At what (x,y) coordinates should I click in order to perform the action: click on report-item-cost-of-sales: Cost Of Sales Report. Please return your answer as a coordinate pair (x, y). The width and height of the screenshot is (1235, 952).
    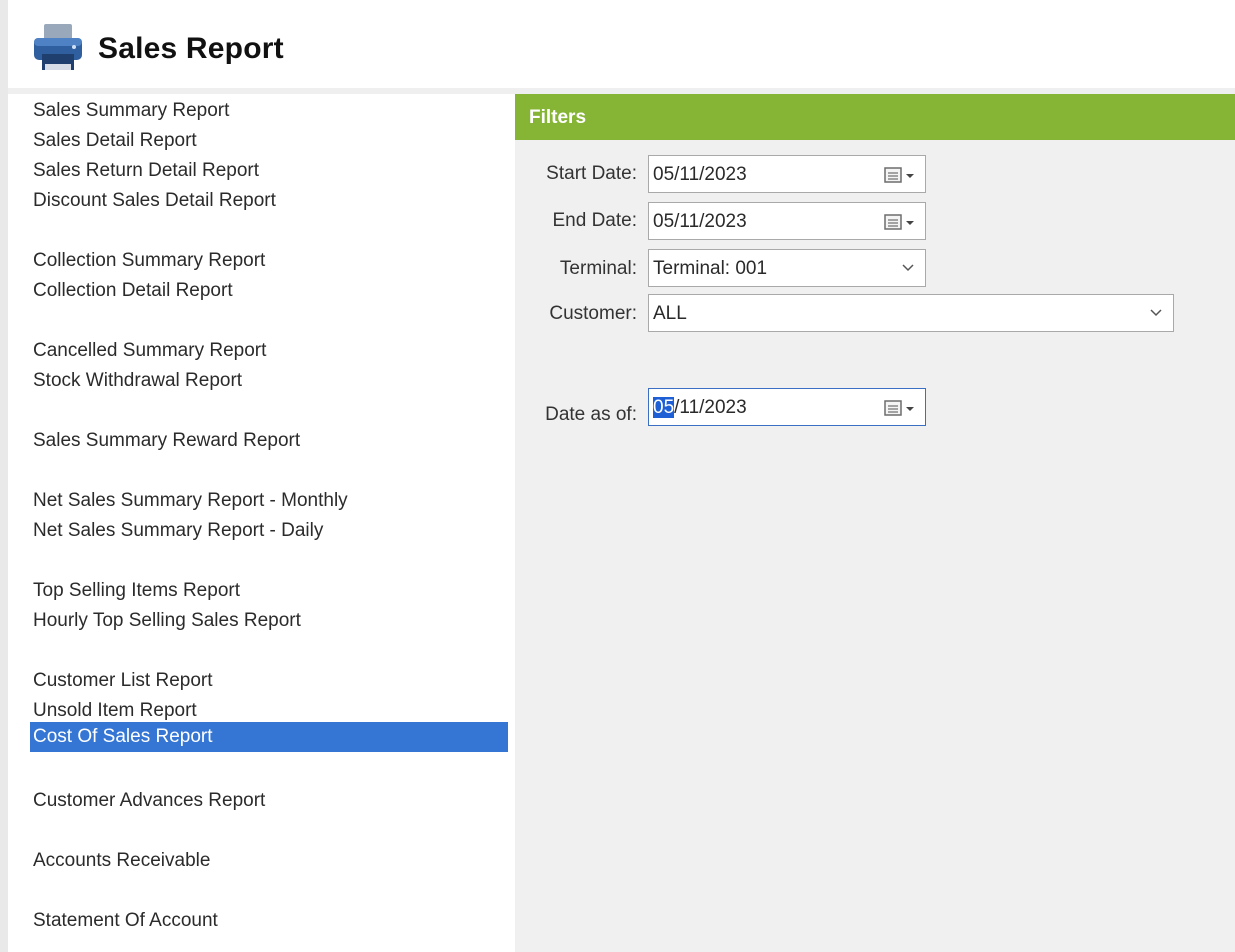
    Looking at the image, I should click on (269, 737).